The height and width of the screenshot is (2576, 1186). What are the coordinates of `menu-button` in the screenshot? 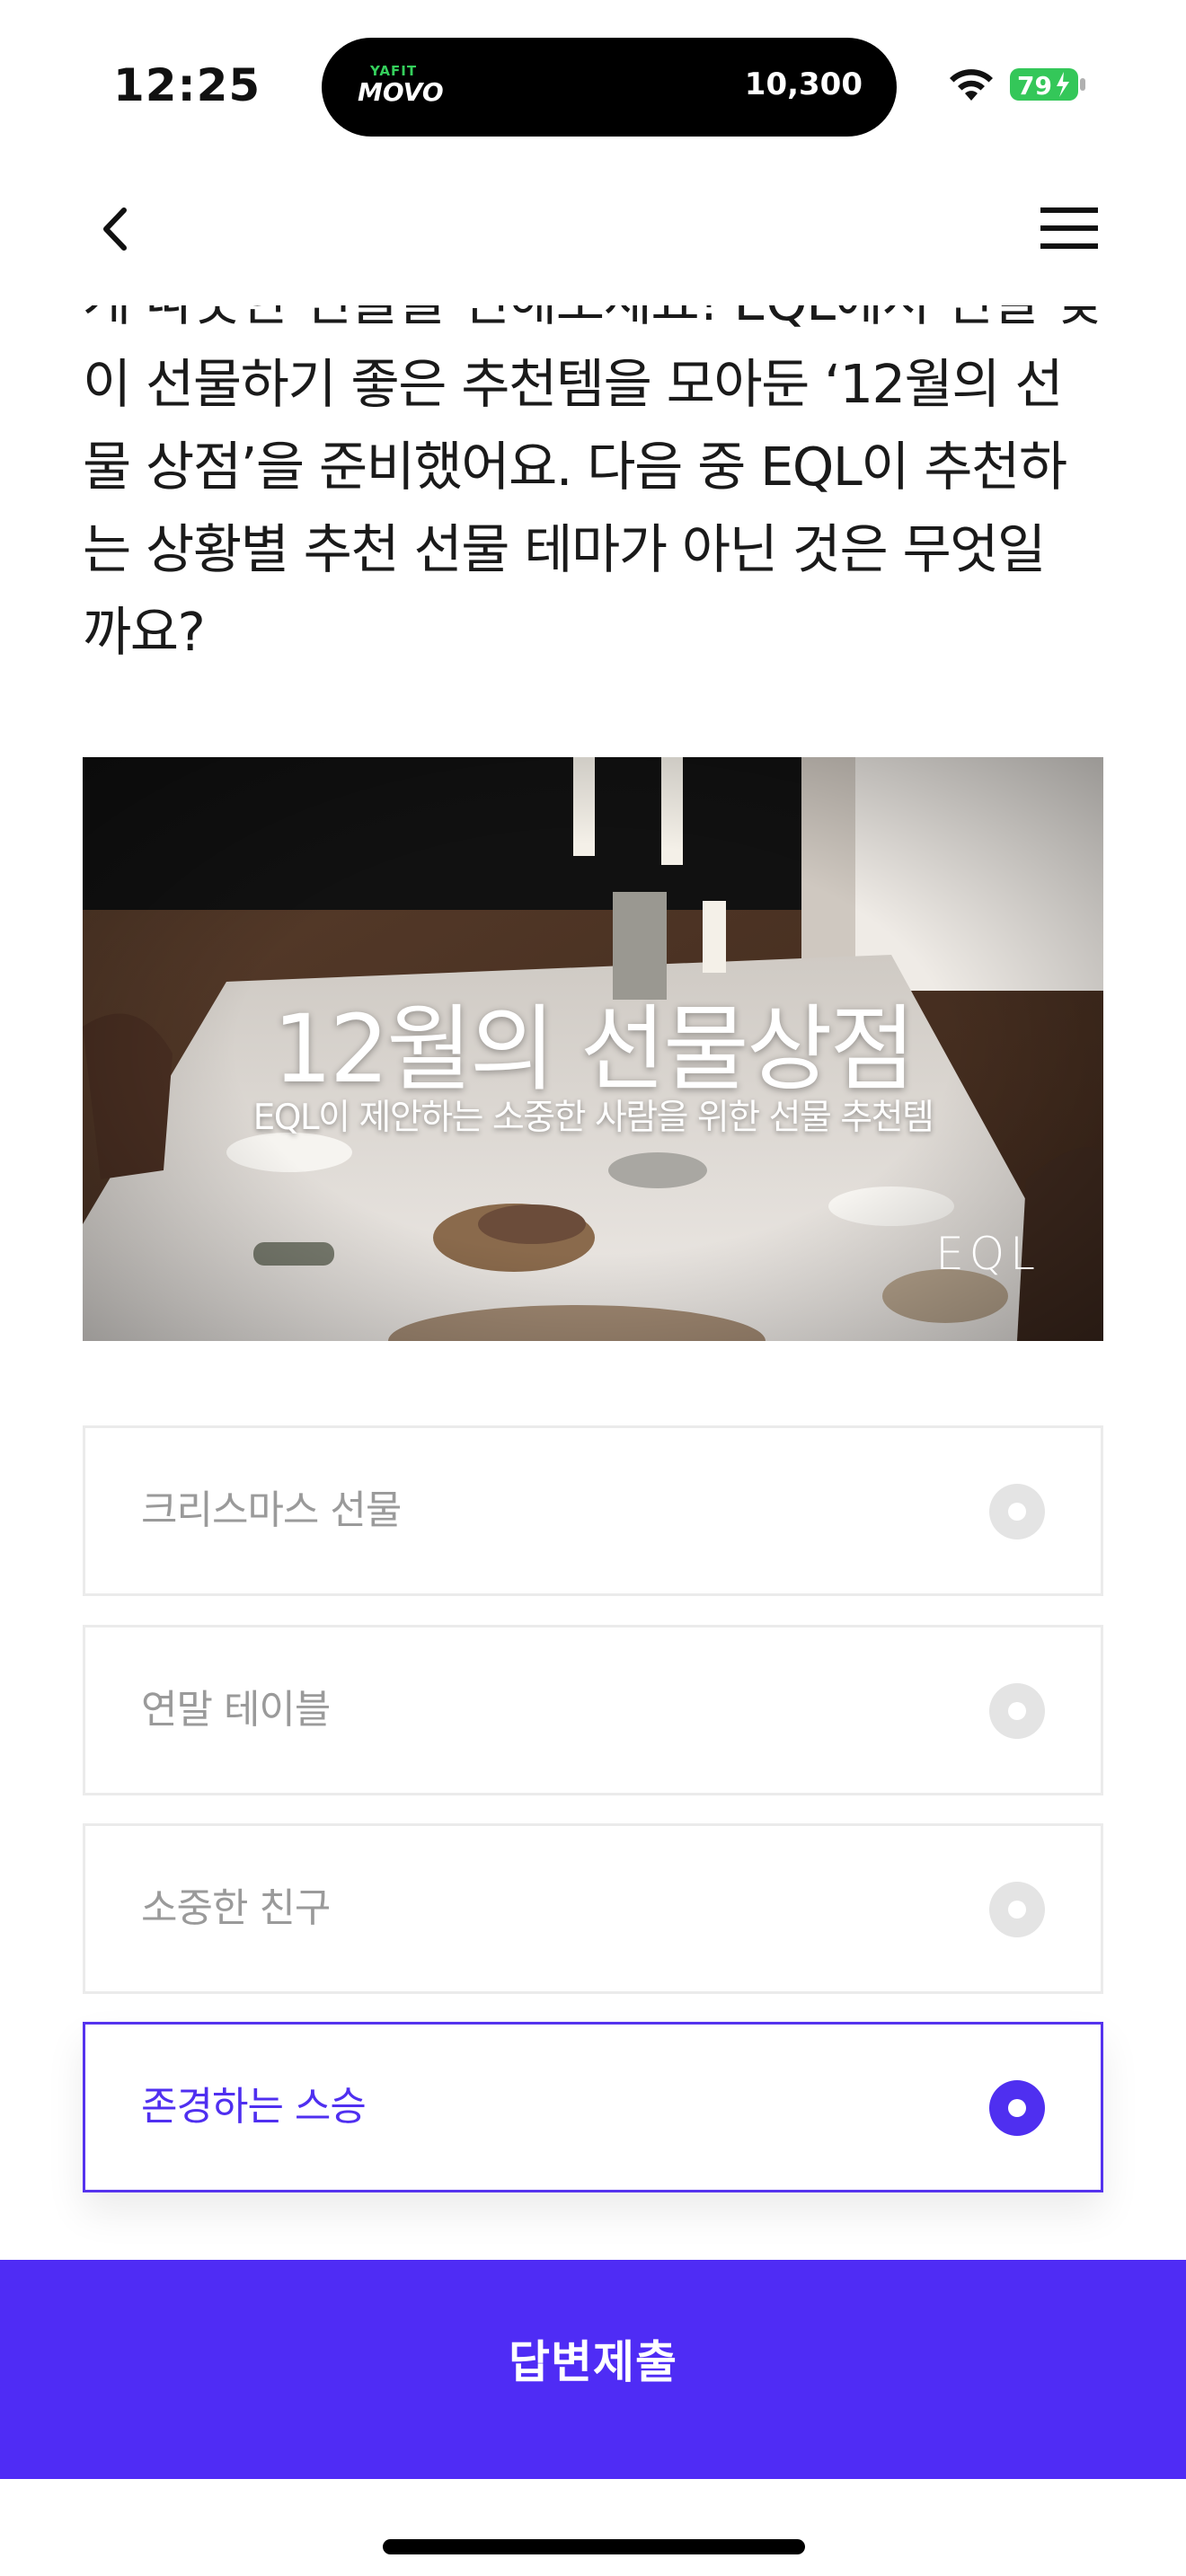 It's located at (1069, 228).